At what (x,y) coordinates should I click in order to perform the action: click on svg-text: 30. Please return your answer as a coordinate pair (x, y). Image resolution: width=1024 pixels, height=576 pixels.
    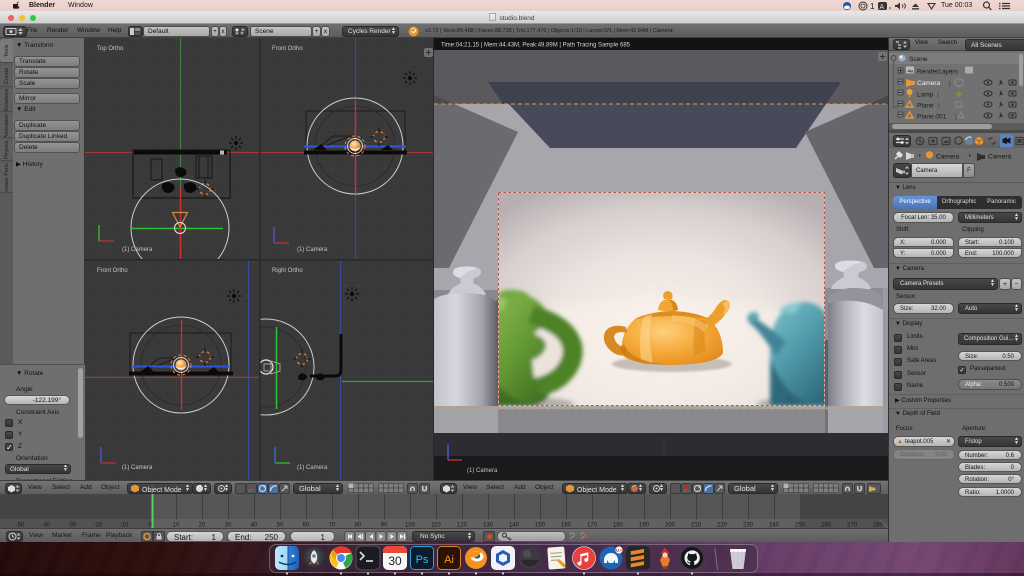
    Looking at the image, I should click on (395, 561).